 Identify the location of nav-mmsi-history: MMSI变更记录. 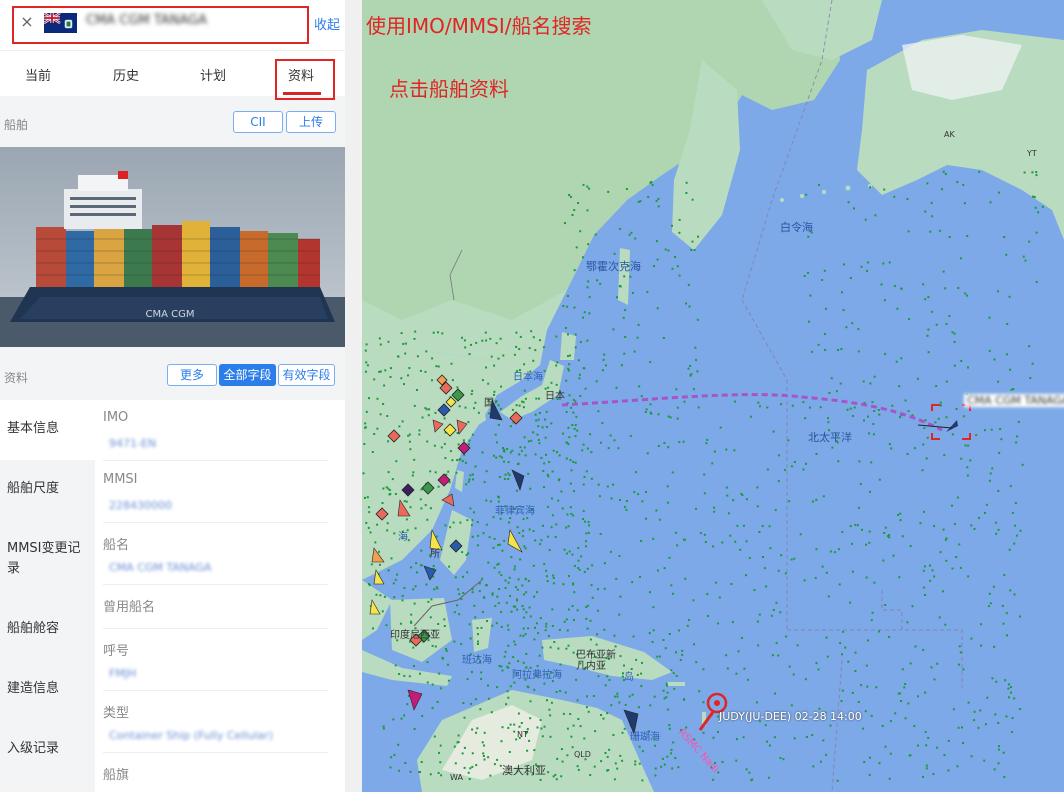
(47, 559).